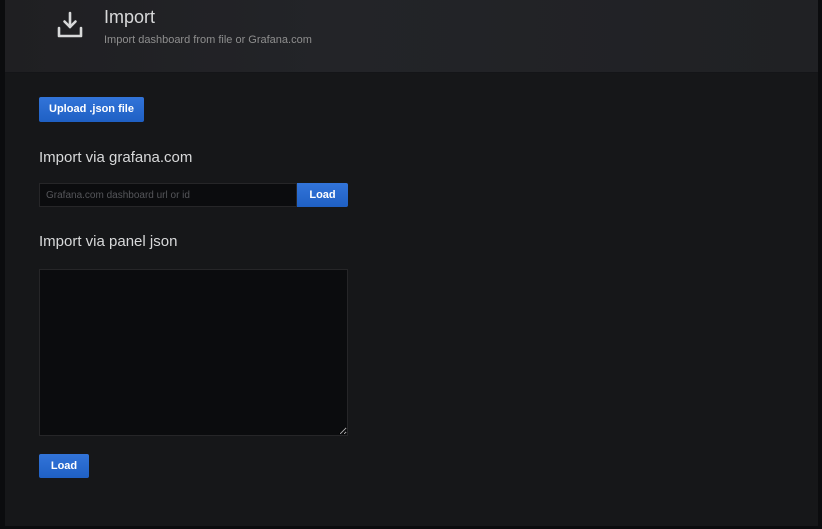 The image size is (822, 529). Describe the element at coordinates (64, 466) in the screenshot. I see `load-panel-json-button: Load` at that location.